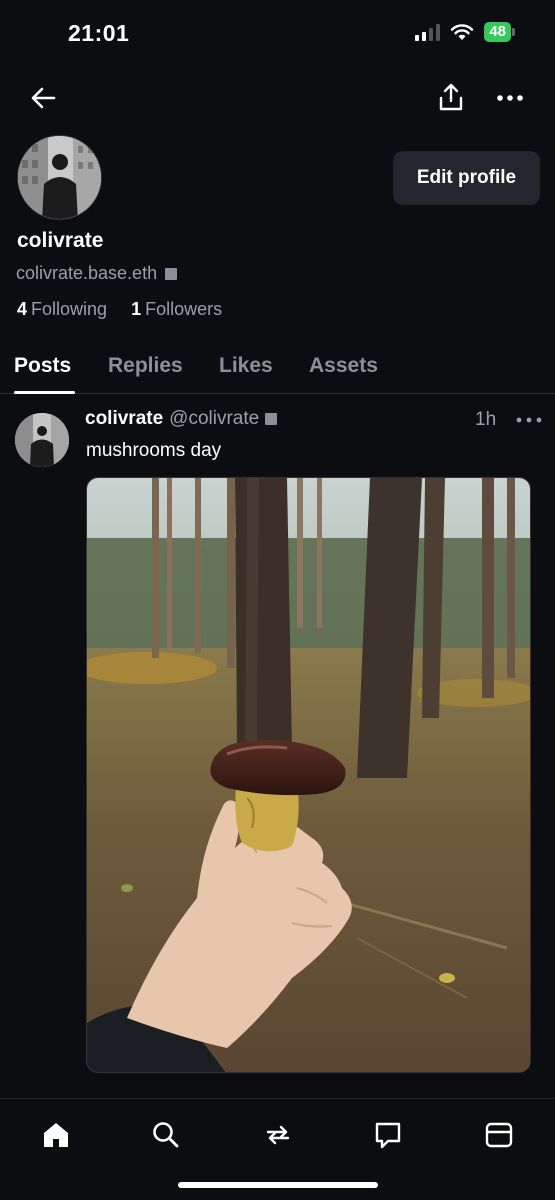 The width and height of the screenshot is (555, 1200). What do you see at coordinates (499, 1135) in the screenshot?
I see `wallet-icon` at bounding box center [499, 1135].